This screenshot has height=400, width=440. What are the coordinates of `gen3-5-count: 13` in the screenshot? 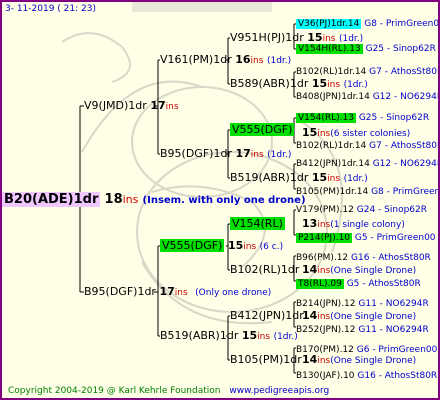 It's located at (310, 223).